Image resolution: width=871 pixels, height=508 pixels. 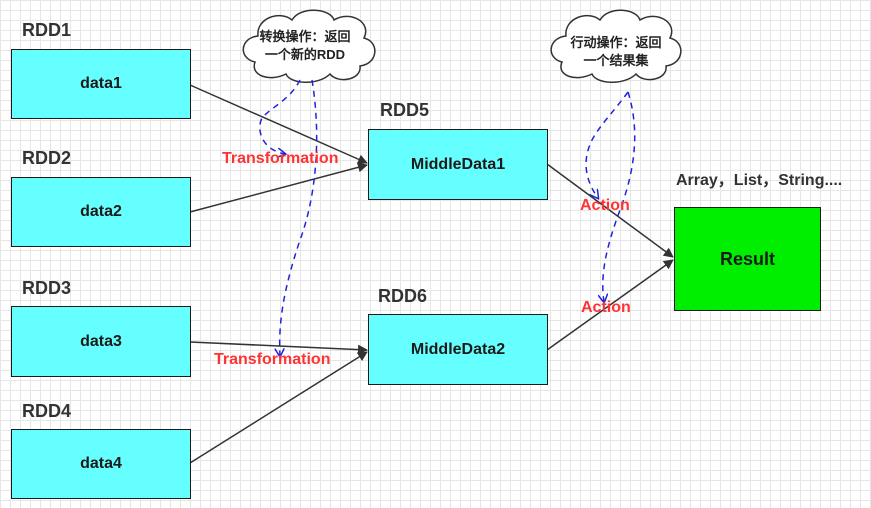 I want to click on transformation-label-1: Transformation, so click(x=280, y=158).